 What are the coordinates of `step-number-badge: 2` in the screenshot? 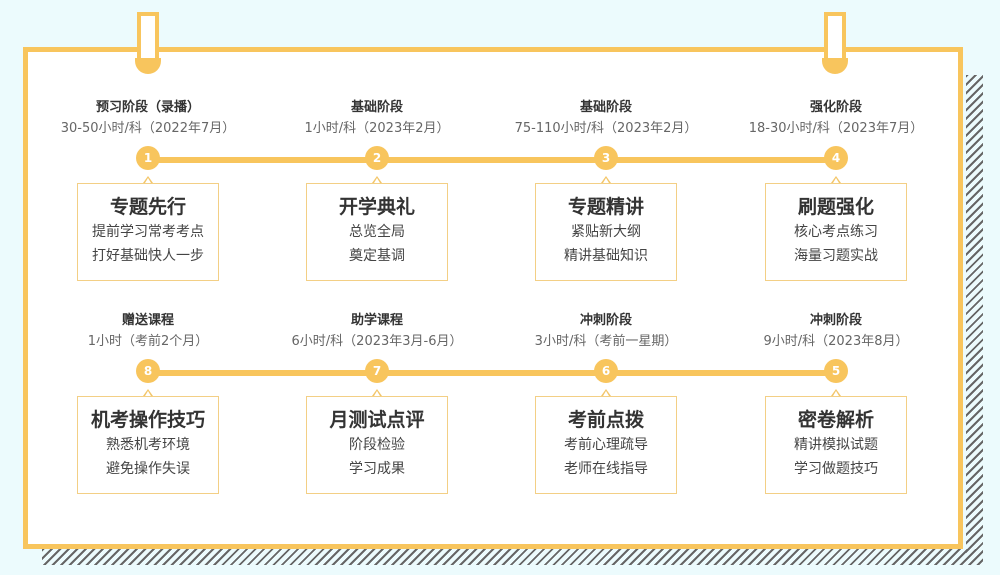 It's located at (377, 158).